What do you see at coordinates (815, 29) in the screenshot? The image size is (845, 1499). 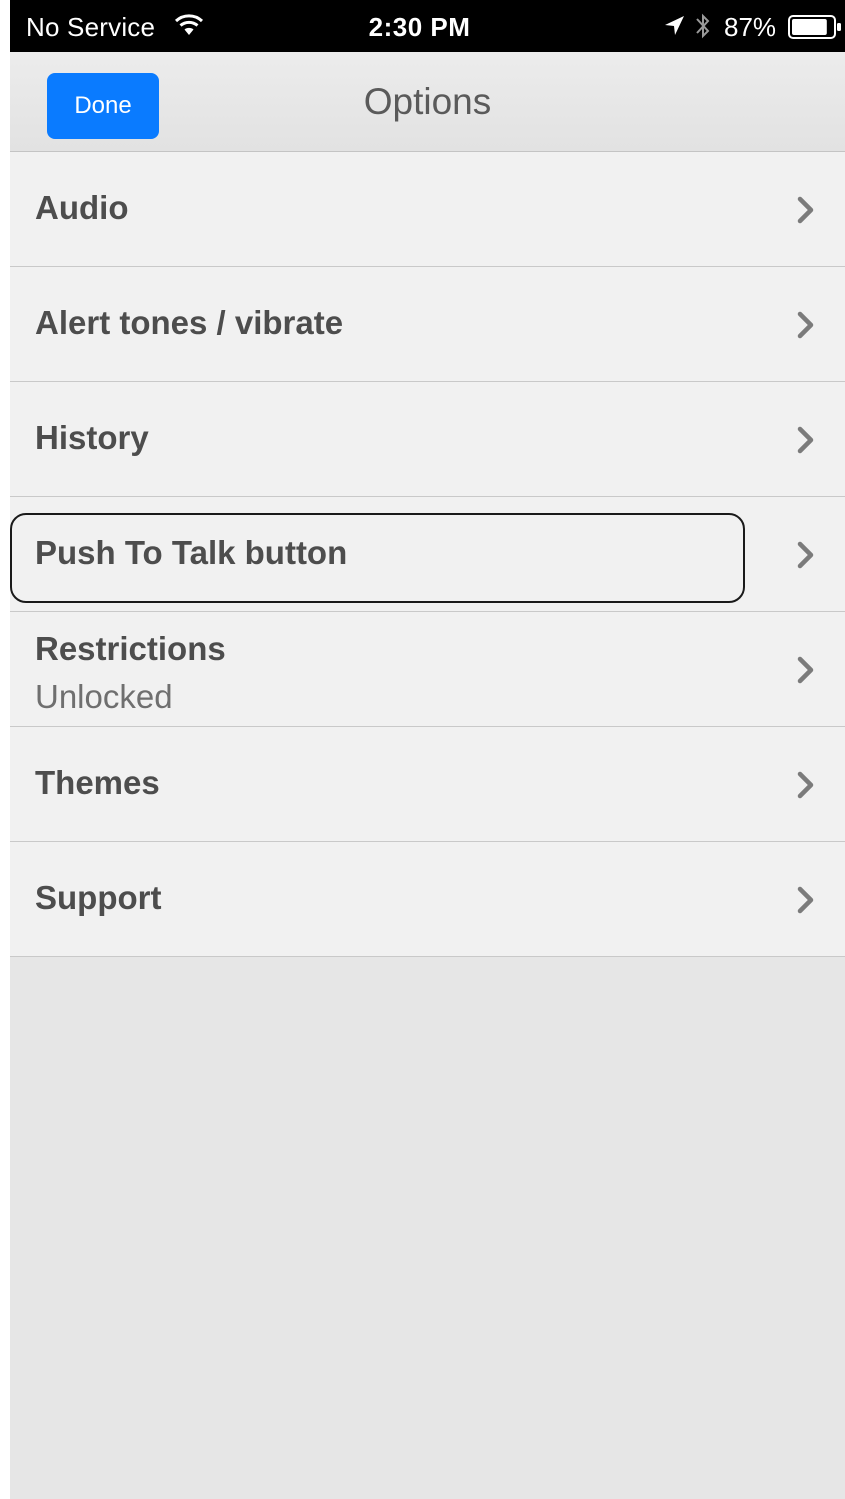 I see `battery-icon` at bounding box center [815, 29].